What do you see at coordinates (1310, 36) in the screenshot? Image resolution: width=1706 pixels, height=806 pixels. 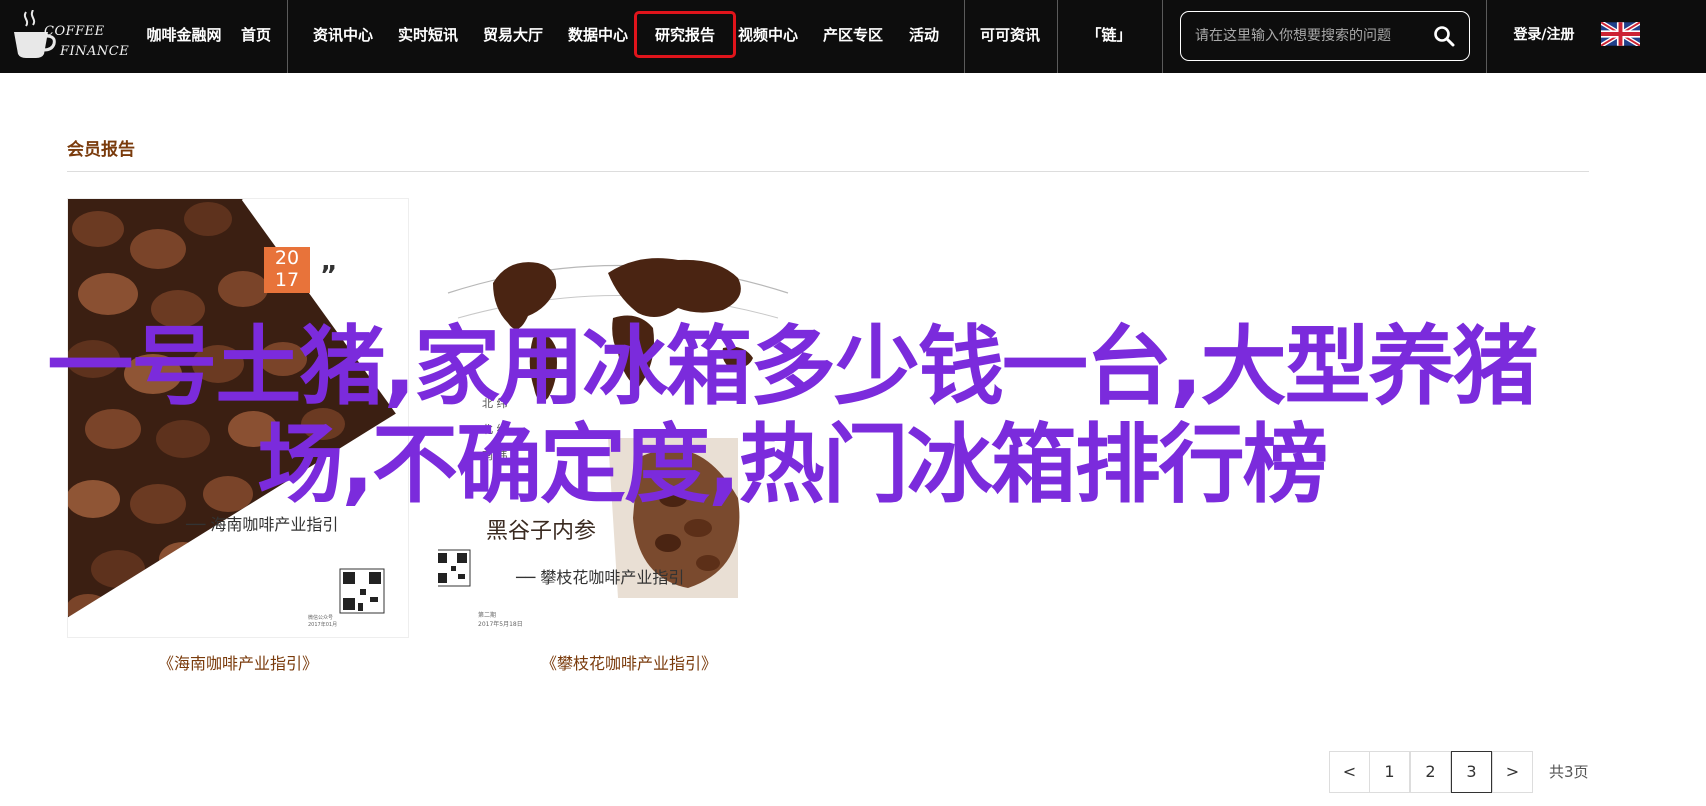 I see `search-input` at bounding box center [1310, 36].